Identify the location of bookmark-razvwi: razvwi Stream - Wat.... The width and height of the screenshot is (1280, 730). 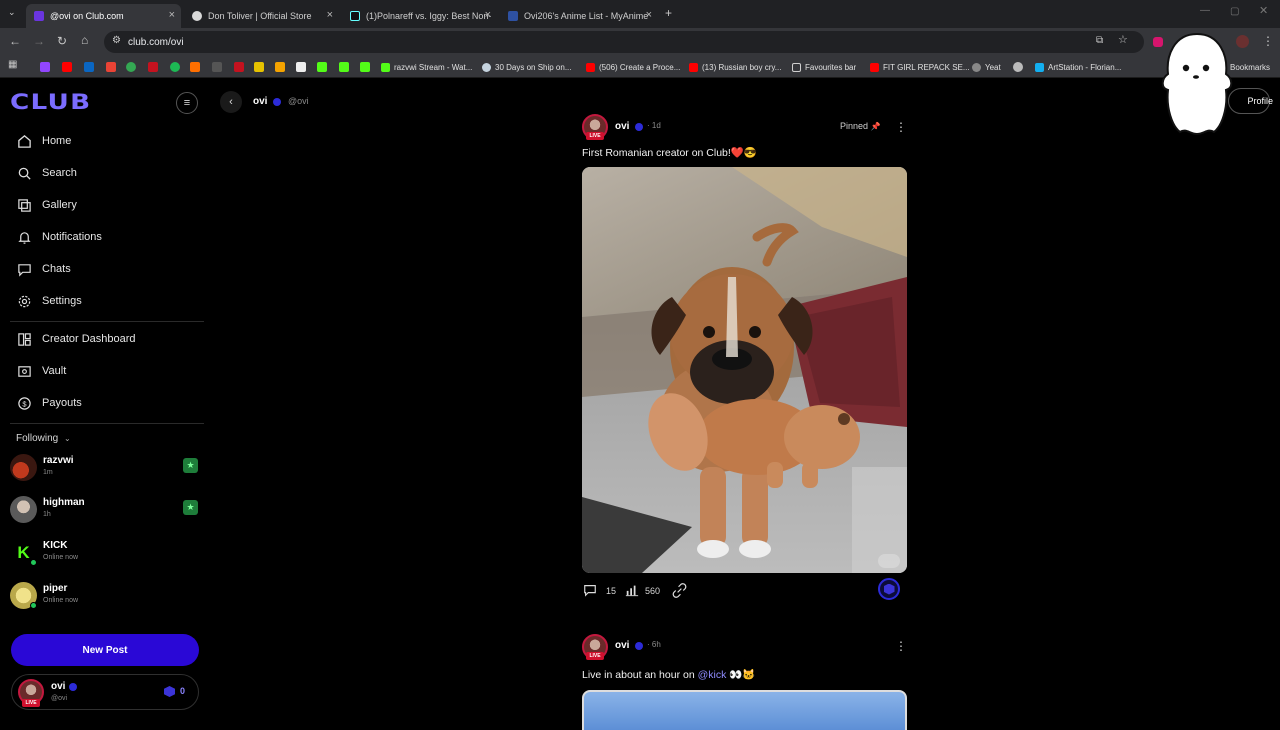
(426, 67).